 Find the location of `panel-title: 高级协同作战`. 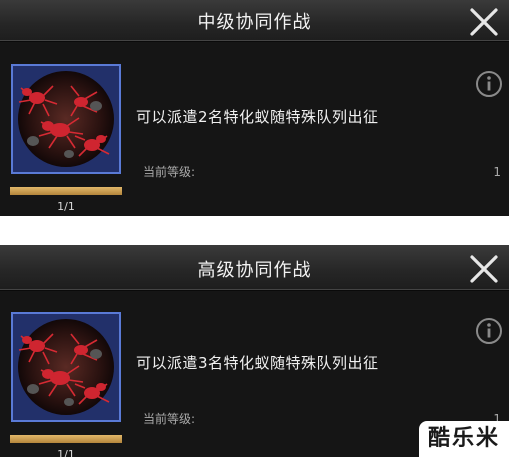

panel-title: 高级协同作战 is located at coordinates (254, 270).